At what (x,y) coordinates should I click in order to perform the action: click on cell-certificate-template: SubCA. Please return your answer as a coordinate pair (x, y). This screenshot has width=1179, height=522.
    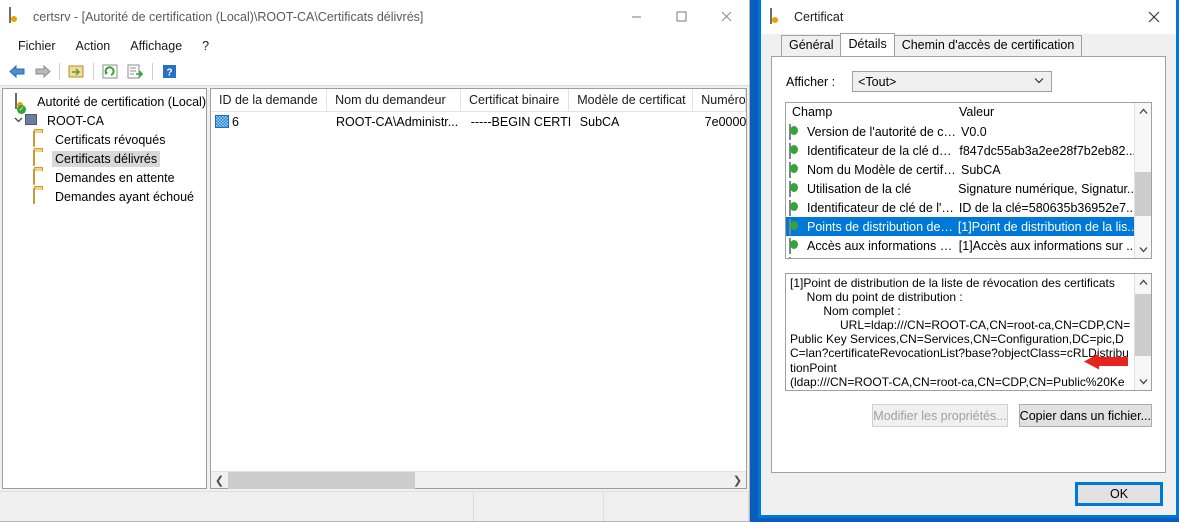
    Looking at the image, I should click on (599, 121).